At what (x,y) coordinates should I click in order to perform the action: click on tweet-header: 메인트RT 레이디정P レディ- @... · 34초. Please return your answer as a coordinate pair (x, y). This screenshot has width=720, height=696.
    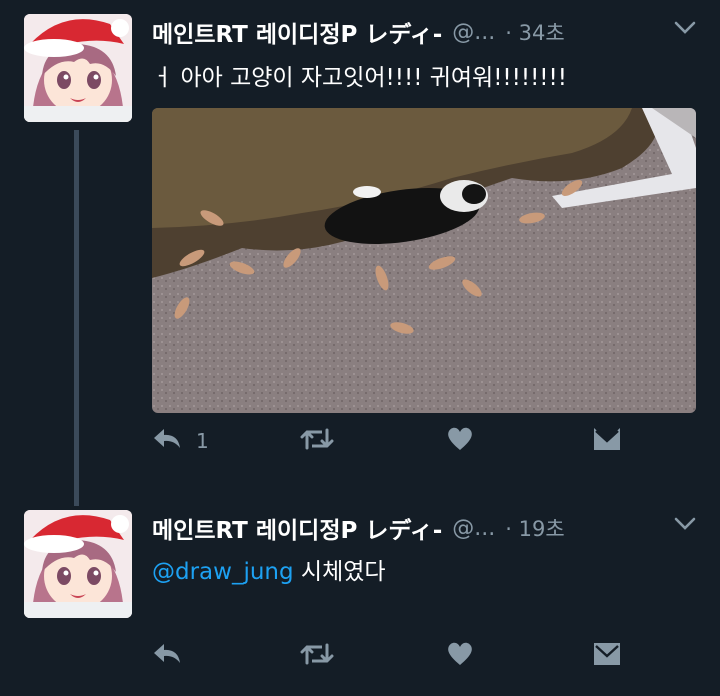
    Looking at the image, I should click on (426, 32).